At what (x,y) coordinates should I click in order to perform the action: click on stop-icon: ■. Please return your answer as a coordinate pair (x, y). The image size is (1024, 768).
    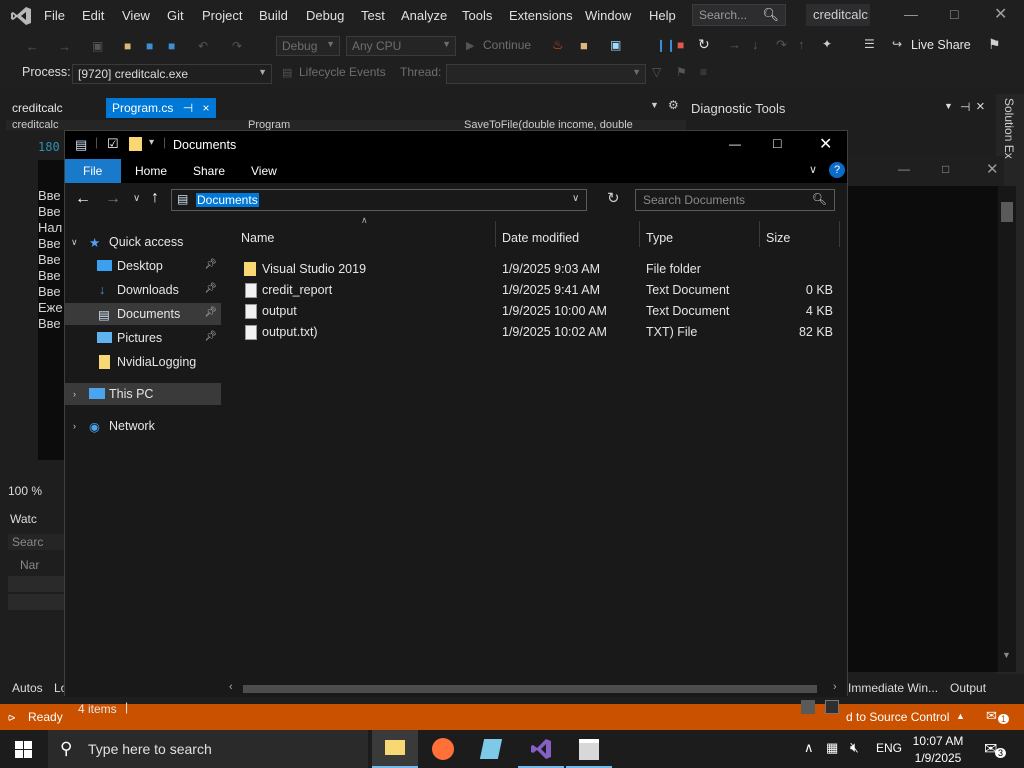
    Looking at the image, I should click on (680, 45).